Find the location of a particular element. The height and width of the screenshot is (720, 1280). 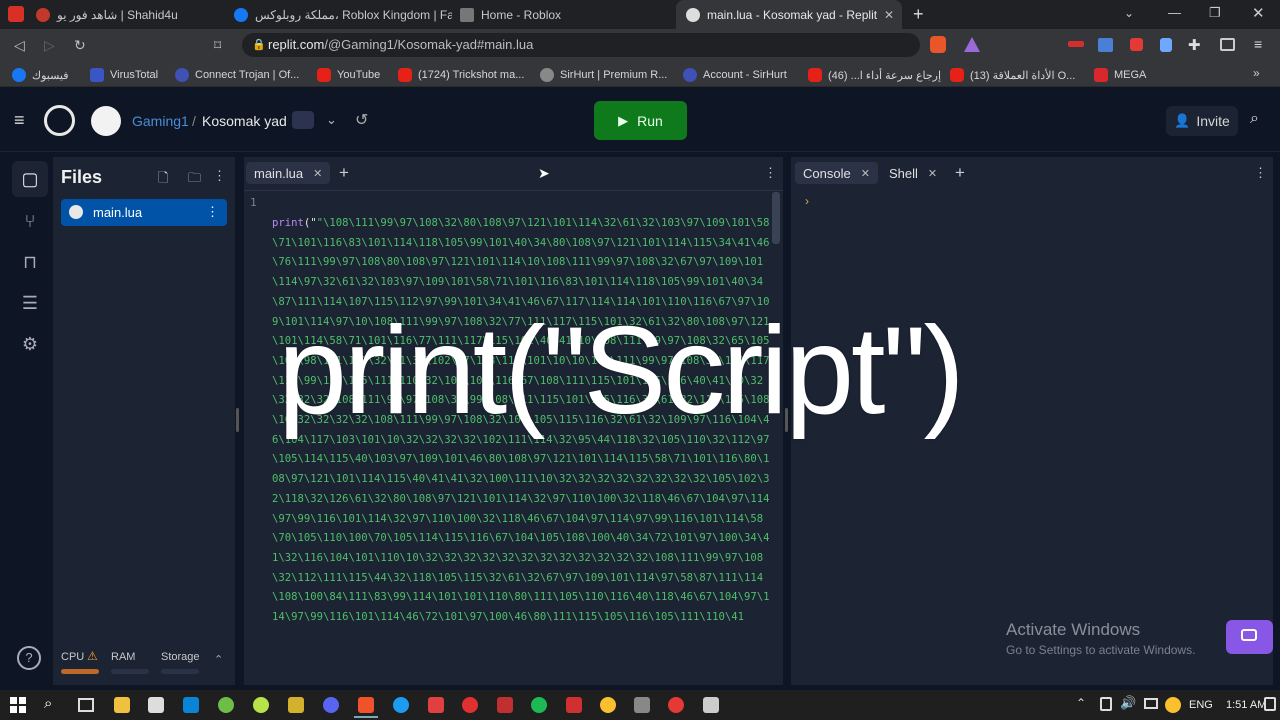

file-item-main-lua: main.lua ⋮ is located at coordinates (144, 212).